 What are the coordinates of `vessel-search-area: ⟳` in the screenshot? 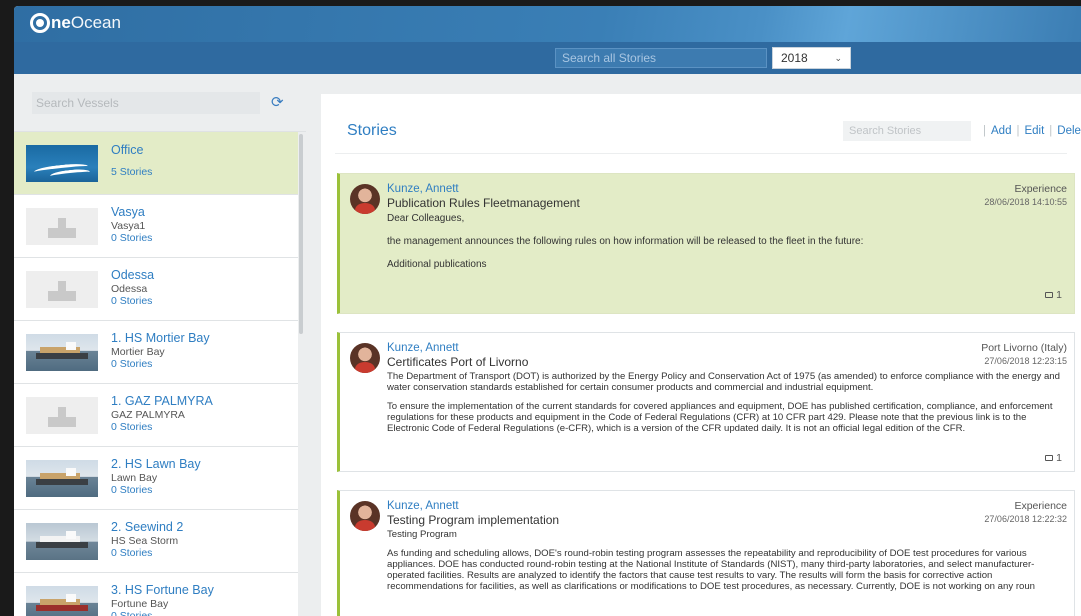 It's located at (160, 103).